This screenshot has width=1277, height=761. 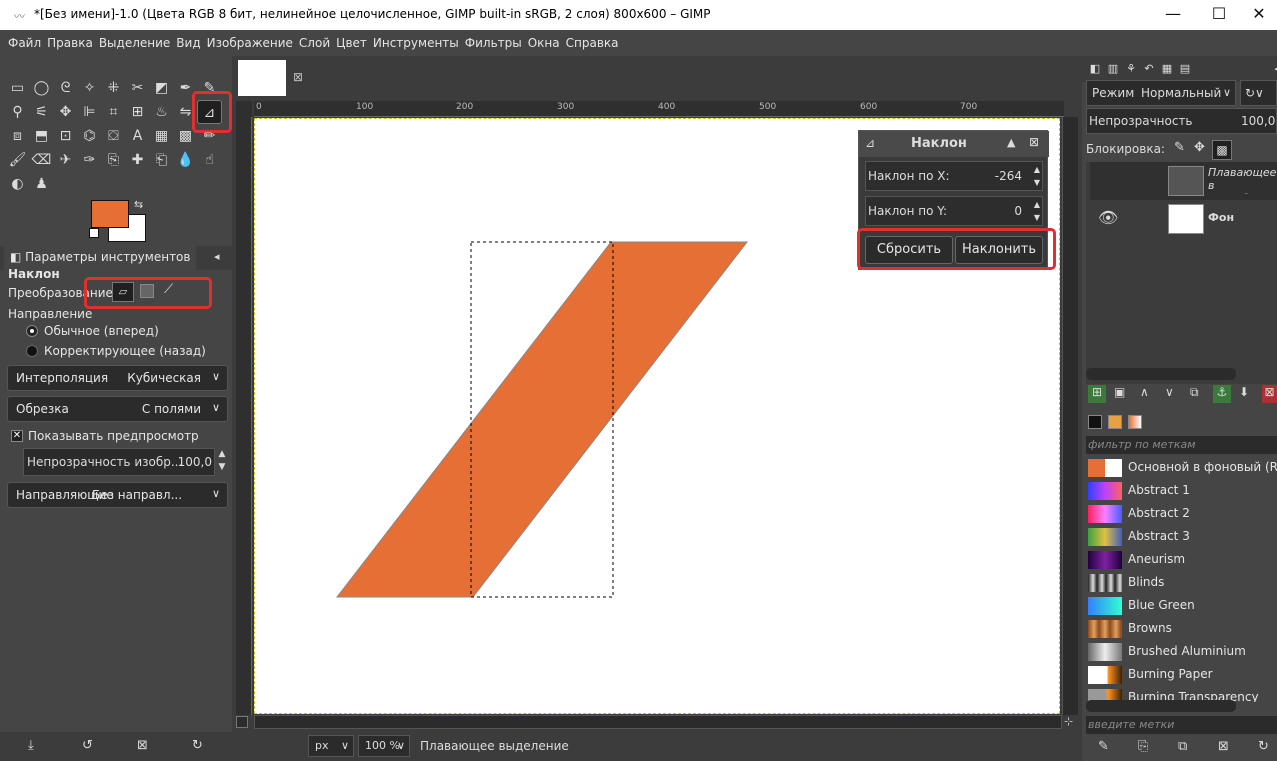 What do you see at coordinates (954, 144) in the screenshot?
I see `shear-dialog-titlebar: ⊿ Наклон ▲ ⊠` at bounding box center [954, 144].